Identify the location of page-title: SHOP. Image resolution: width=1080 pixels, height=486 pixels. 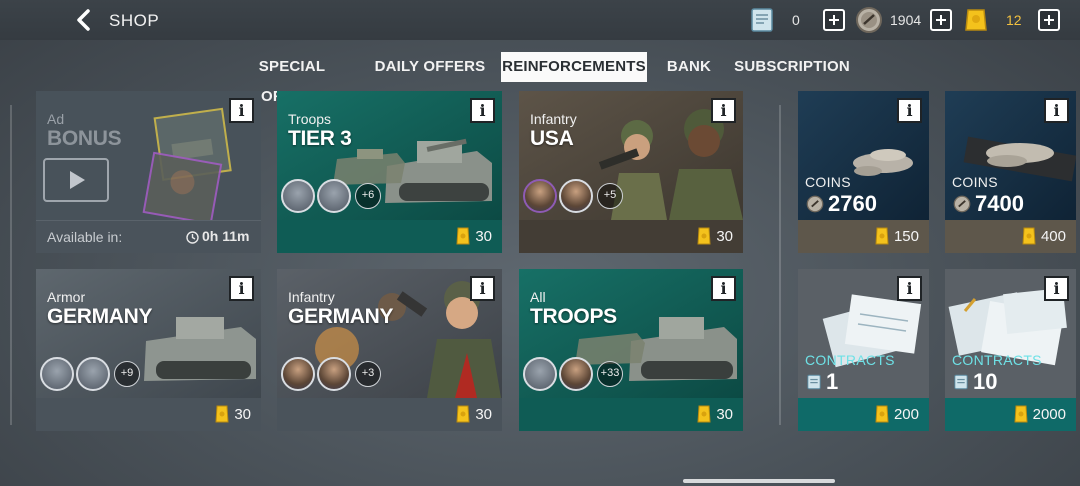
(134, 20).